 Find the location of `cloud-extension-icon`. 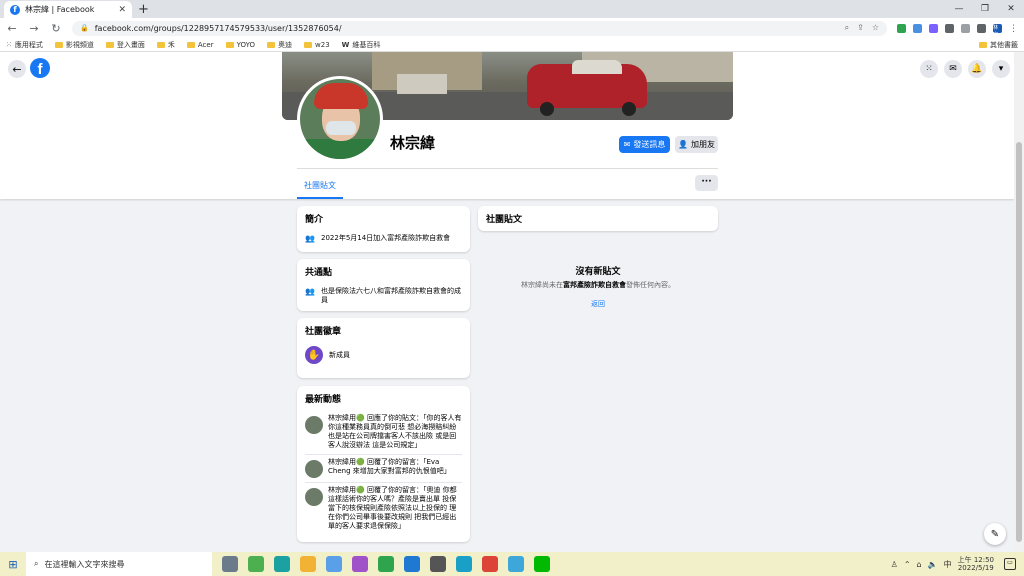

cloud-extension-icon is located at coordinates (917, 28).